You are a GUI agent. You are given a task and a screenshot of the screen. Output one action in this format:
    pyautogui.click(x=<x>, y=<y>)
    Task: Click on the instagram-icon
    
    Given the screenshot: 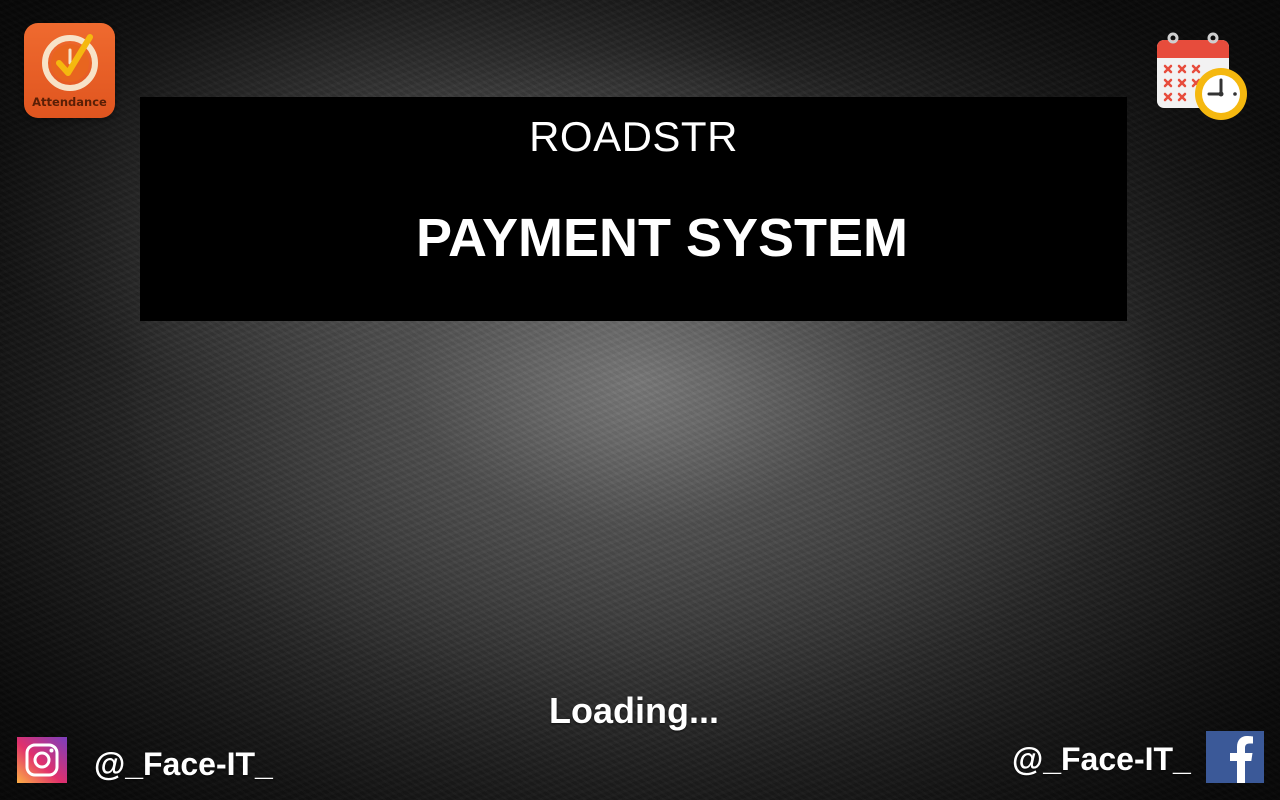 What is the action you would take?
    pyautogui.click(x=42, y=760)
    